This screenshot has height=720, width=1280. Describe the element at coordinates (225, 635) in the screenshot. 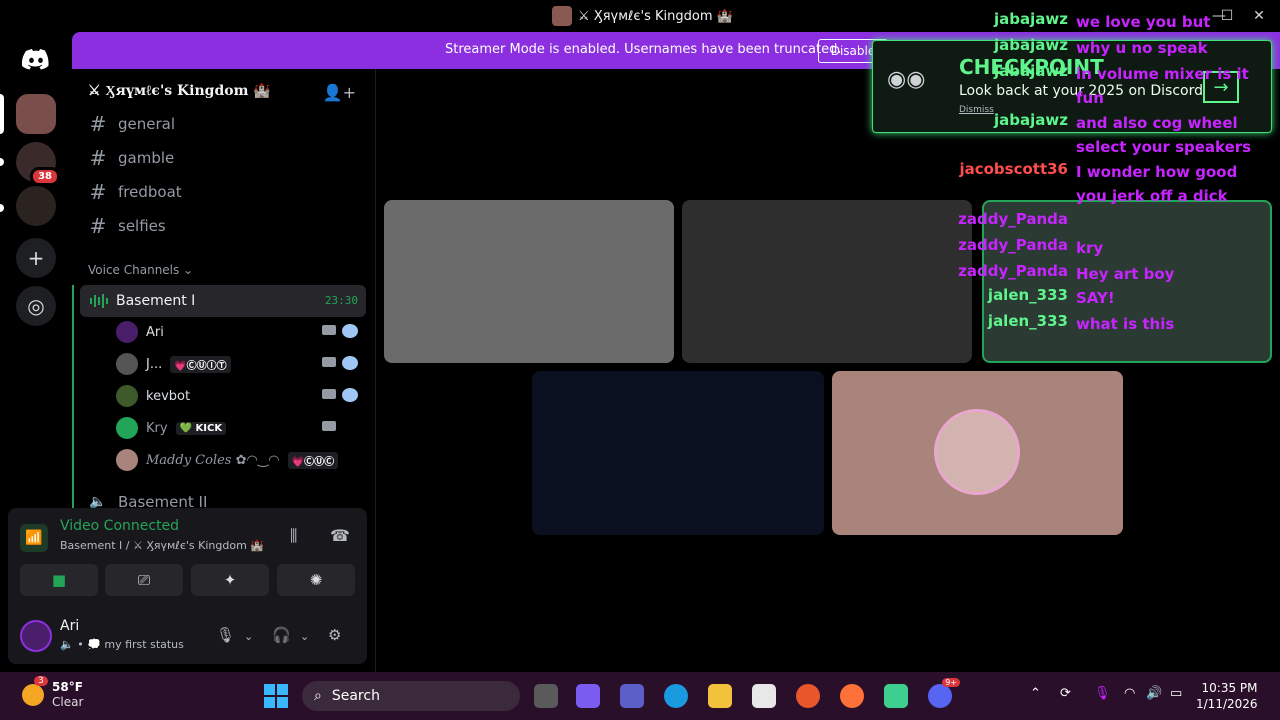

I see `microphone-icon: 🎙` at that location.